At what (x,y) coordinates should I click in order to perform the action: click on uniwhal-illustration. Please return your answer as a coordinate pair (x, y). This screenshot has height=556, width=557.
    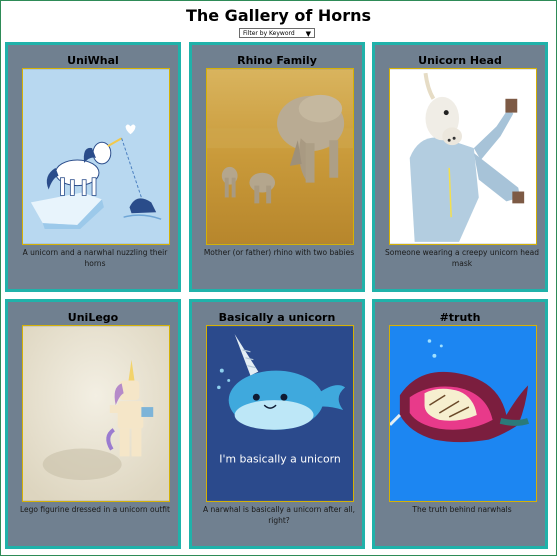
    Looking at the image, I should click on (96, 156).